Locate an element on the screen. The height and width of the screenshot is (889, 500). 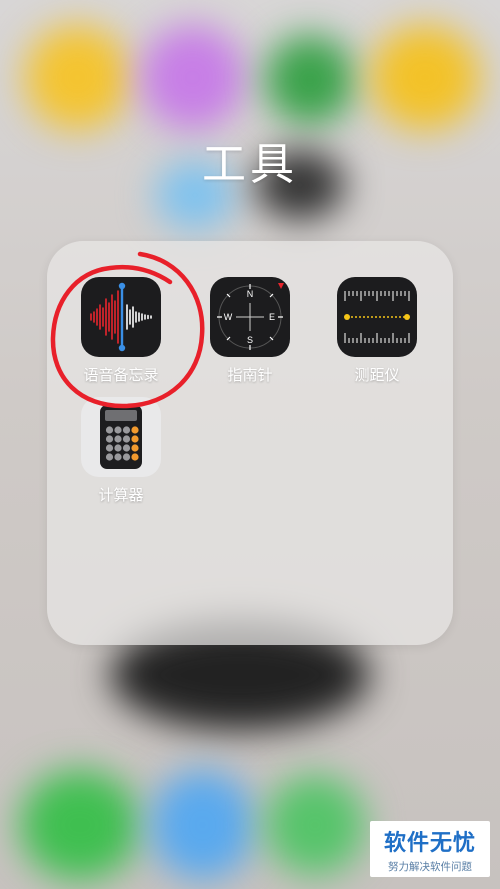
watermark-badge: 软件无忧 努力解决软件问题 is located at coordinates (430, 849).